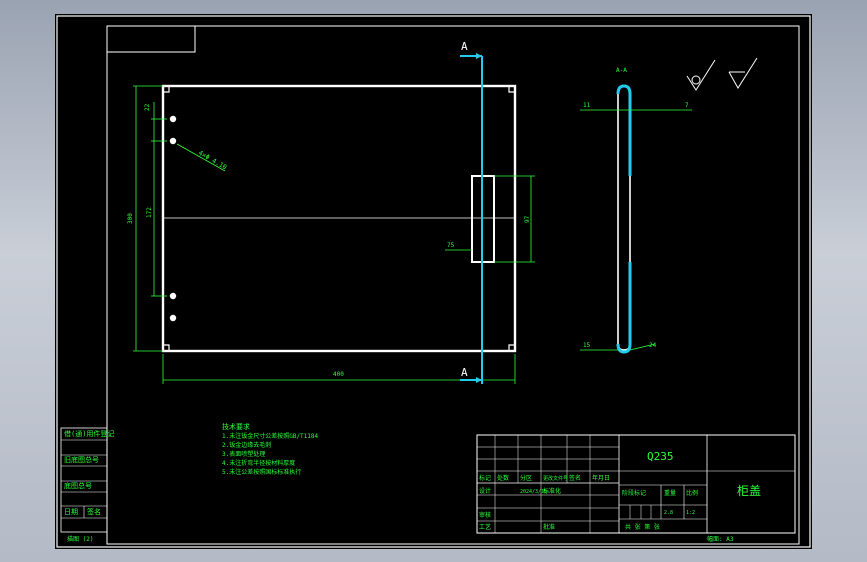  What do you see at coordinates (527, 219) in the screenshot?
I see `dim-handle-height: 97` at bounding box center [527, 219].